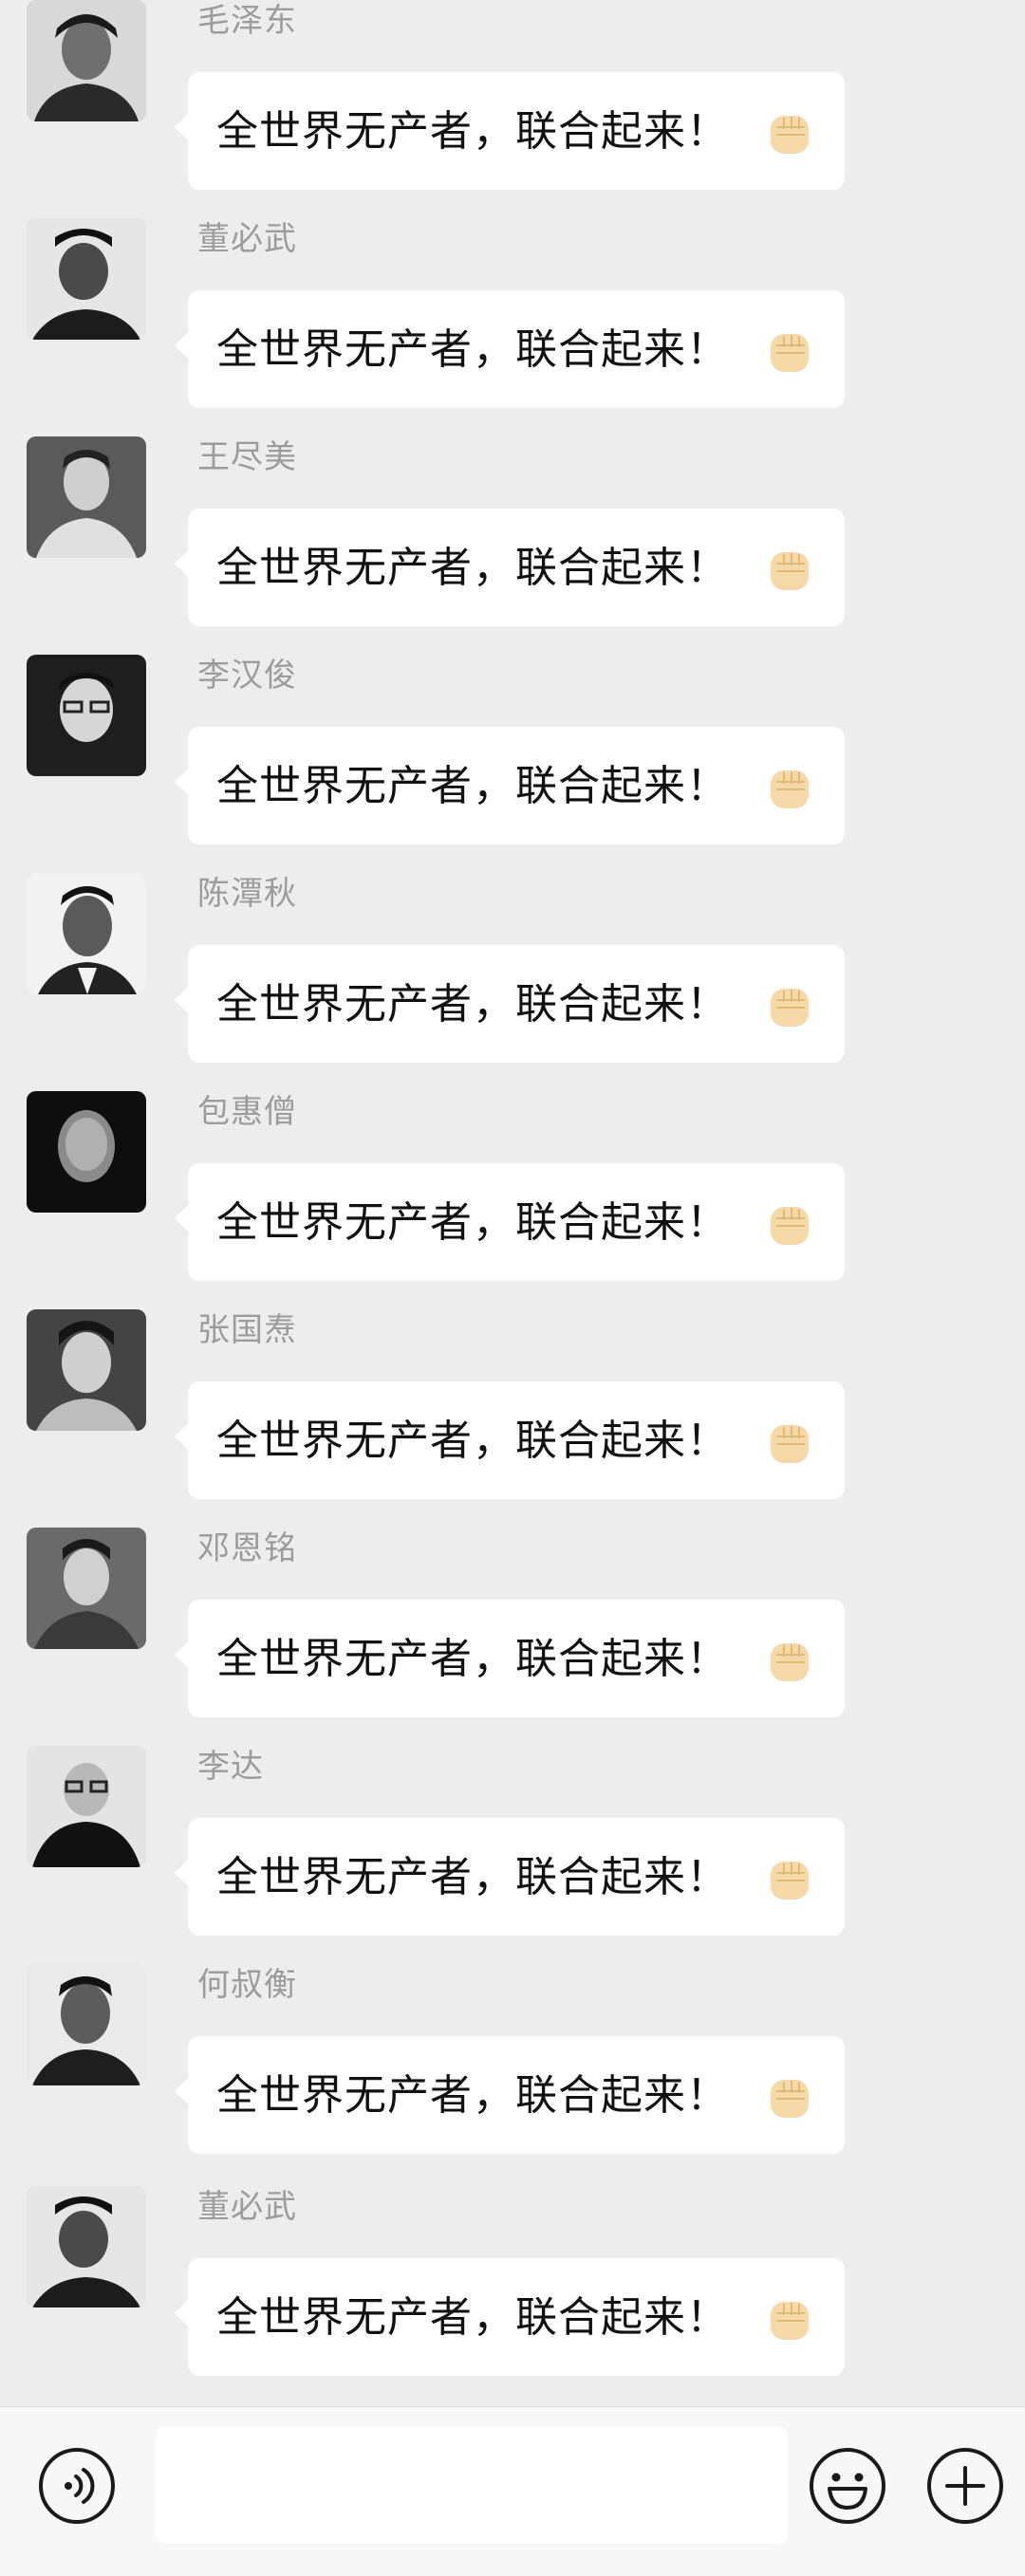 The height and width of the screenshot is (2576, 1025). Describe the element at coordinates (472, 2485) in the screenshot. I see `message-input` at that location.